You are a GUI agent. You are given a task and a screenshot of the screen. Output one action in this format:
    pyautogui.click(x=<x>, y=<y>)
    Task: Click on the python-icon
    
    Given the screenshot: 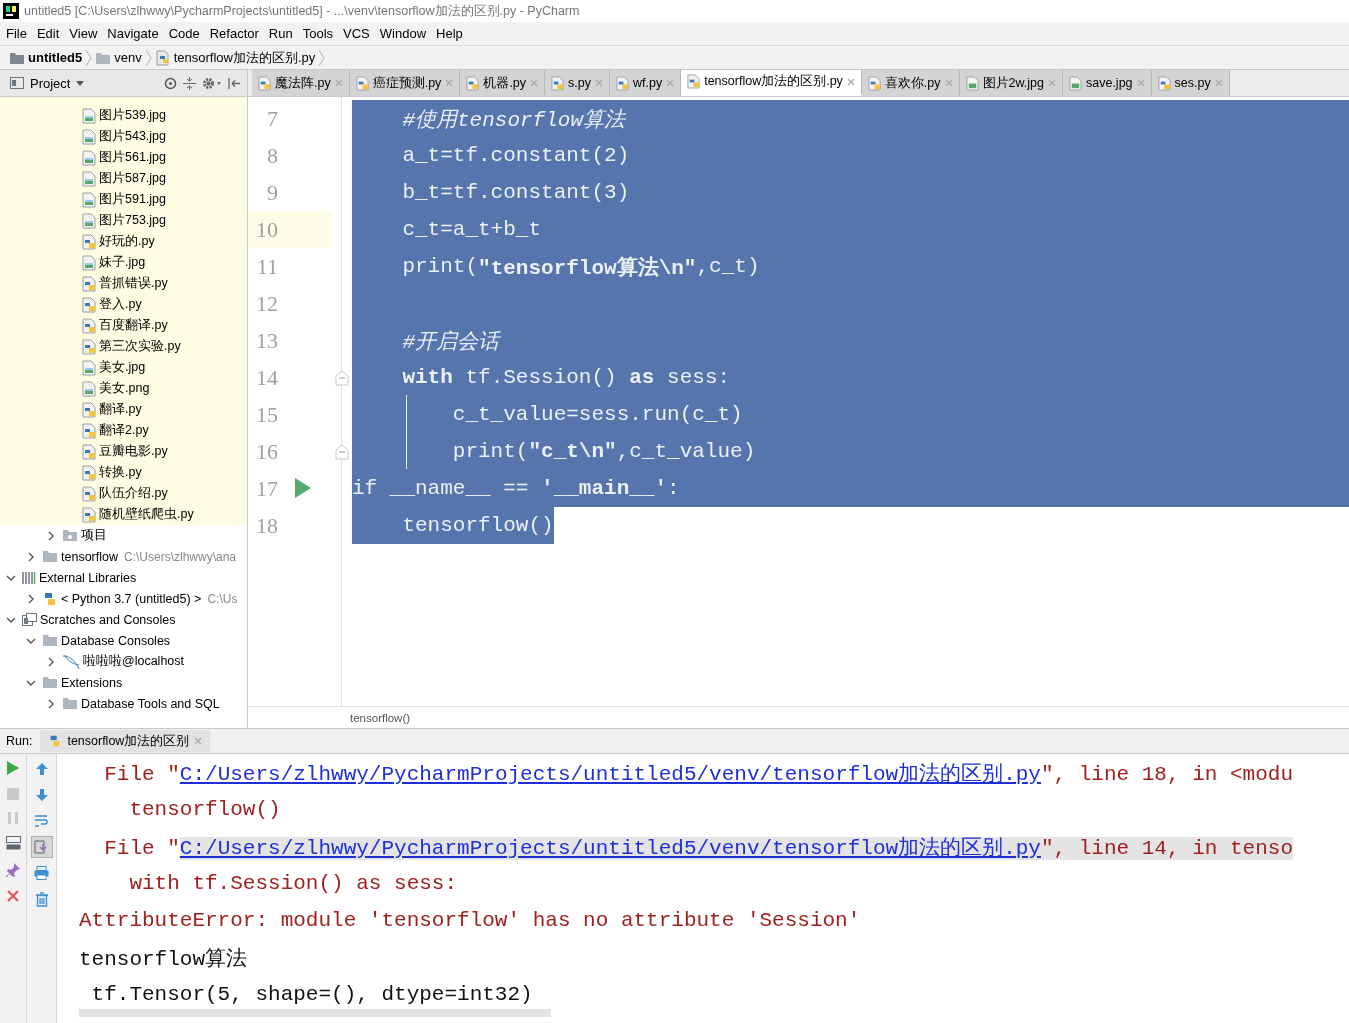 What is the action you would take?
    pyautogui.click(x=50, y=598)
    